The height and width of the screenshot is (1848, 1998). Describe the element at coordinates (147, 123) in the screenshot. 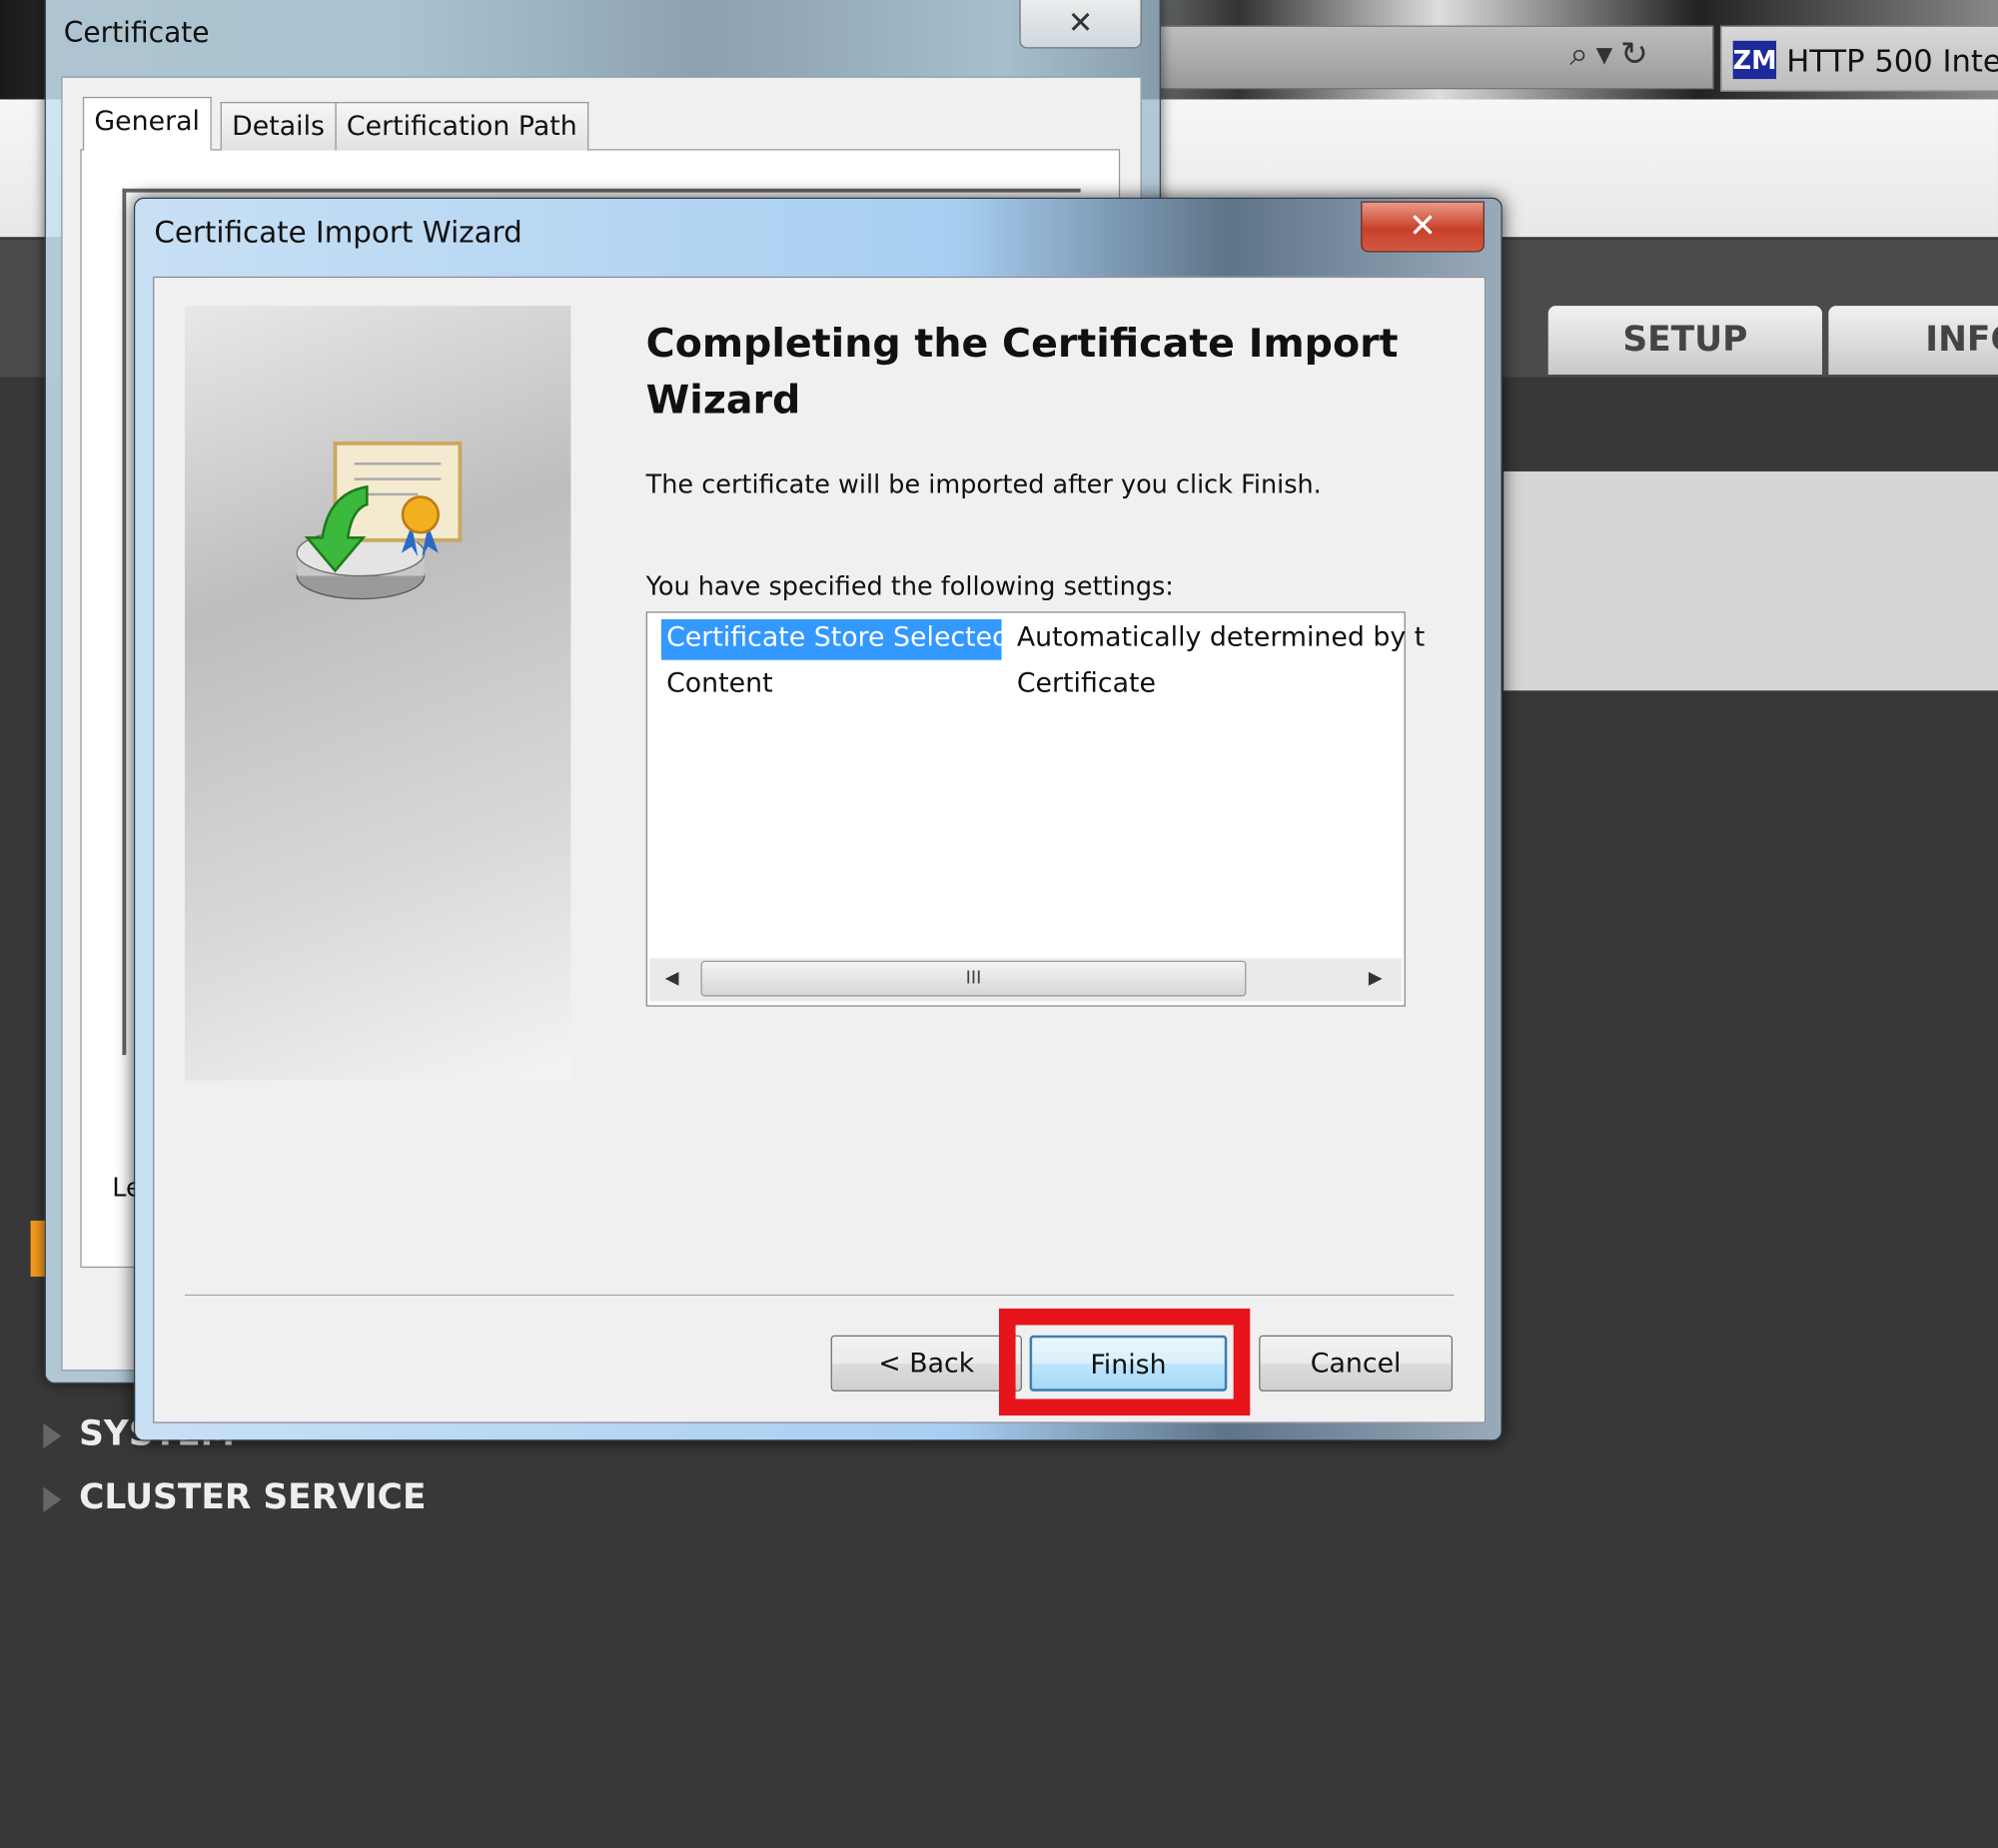

I see `tab-general: General` at that location.